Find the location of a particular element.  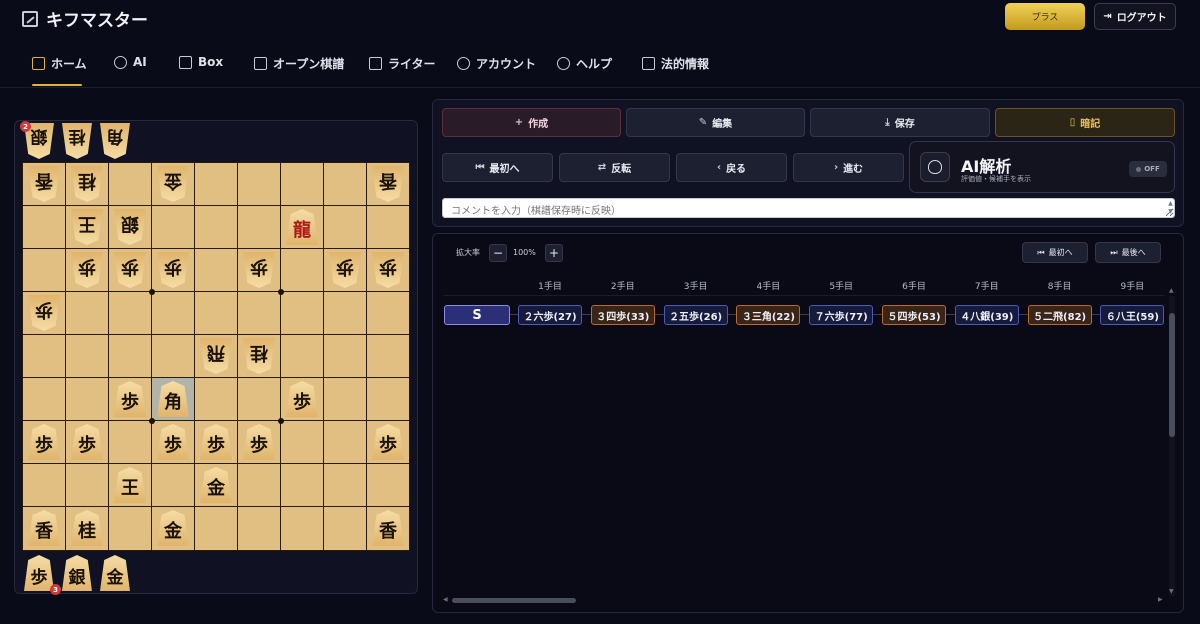

comment-scroll-arrows-icon: ▲ ▼ is located at coordinates (1170, 208).